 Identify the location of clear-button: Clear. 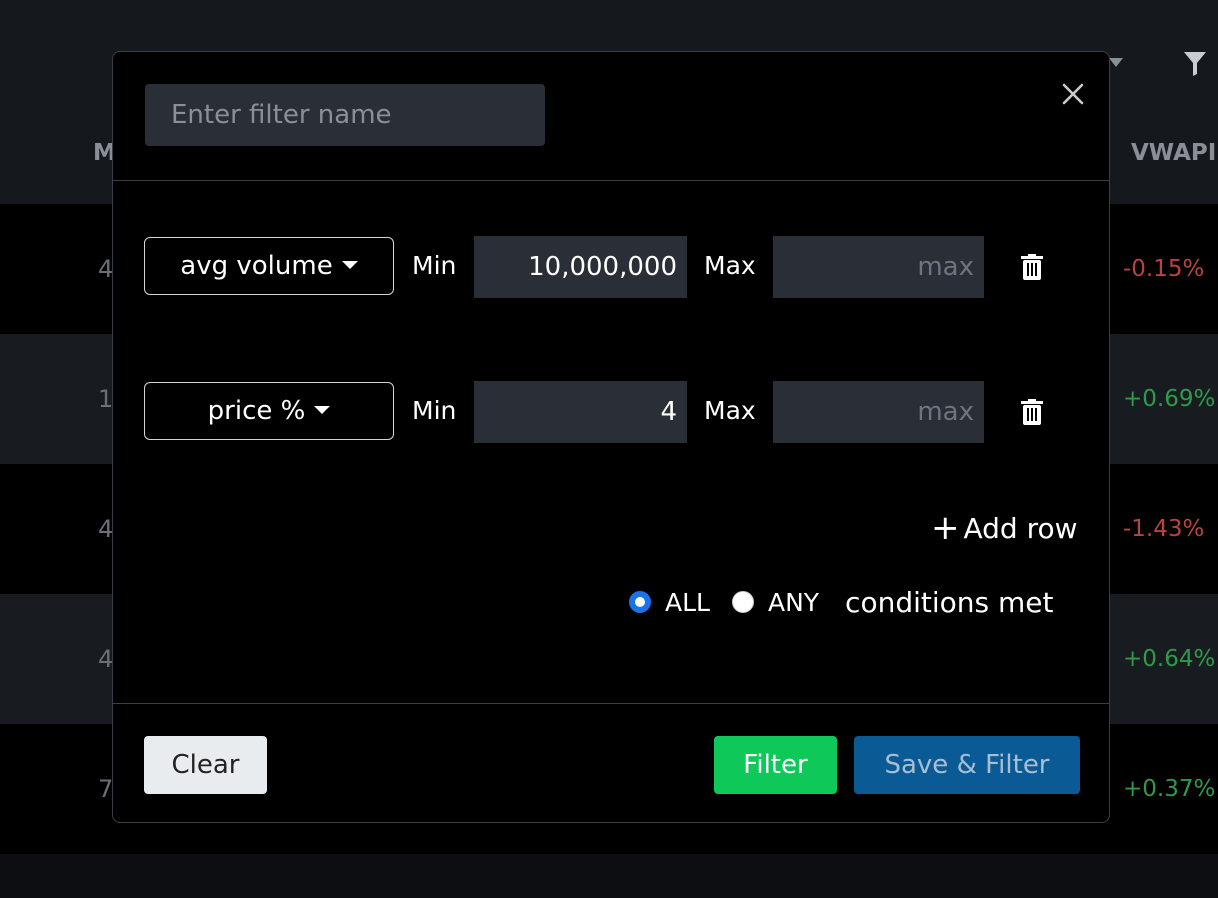
(205, 765).